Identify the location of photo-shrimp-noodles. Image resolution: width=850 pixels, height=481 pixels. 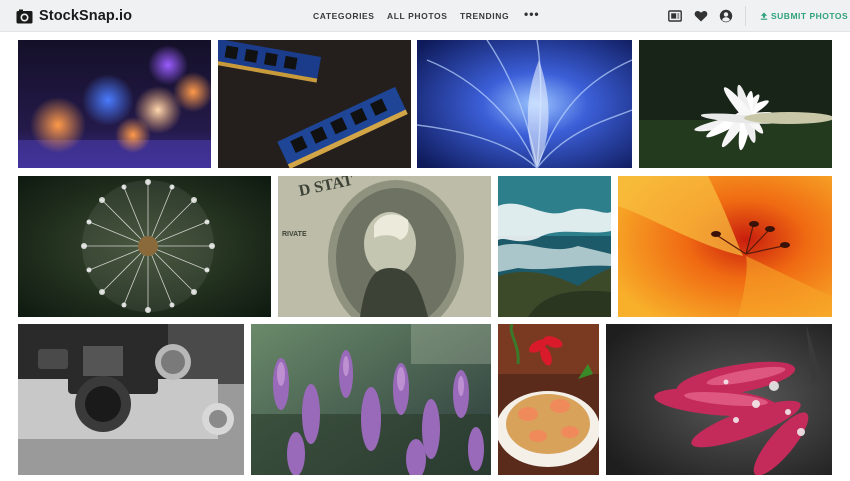
(548, 399).